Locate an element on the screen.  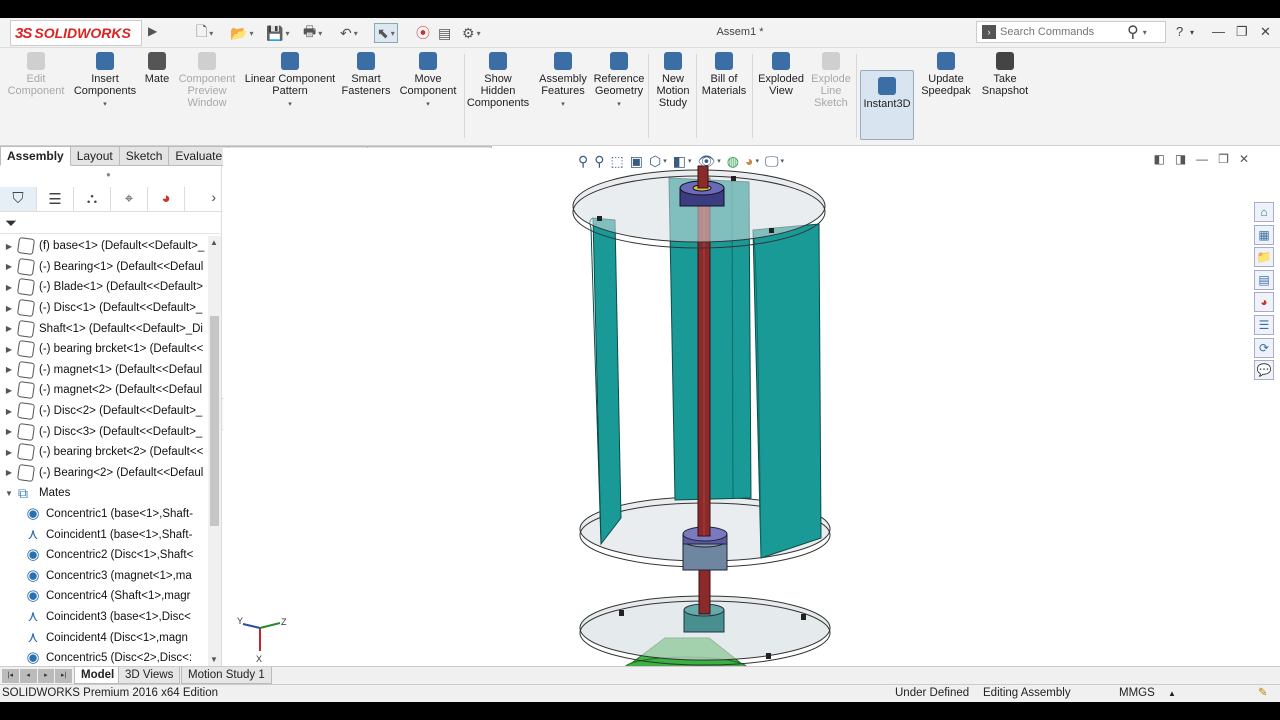
close-button: ✕ is located at coordinates (1265, 32).